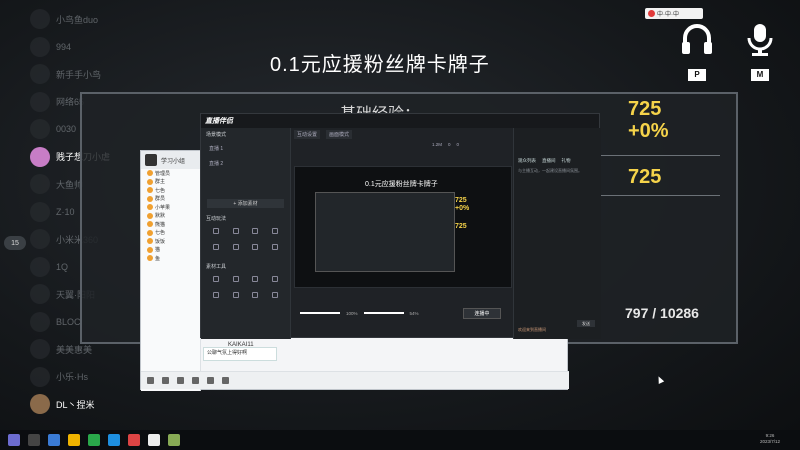 The image size is (800, 450). I want to click on viewer-row: 小乐·Hs, so click(59, 377).